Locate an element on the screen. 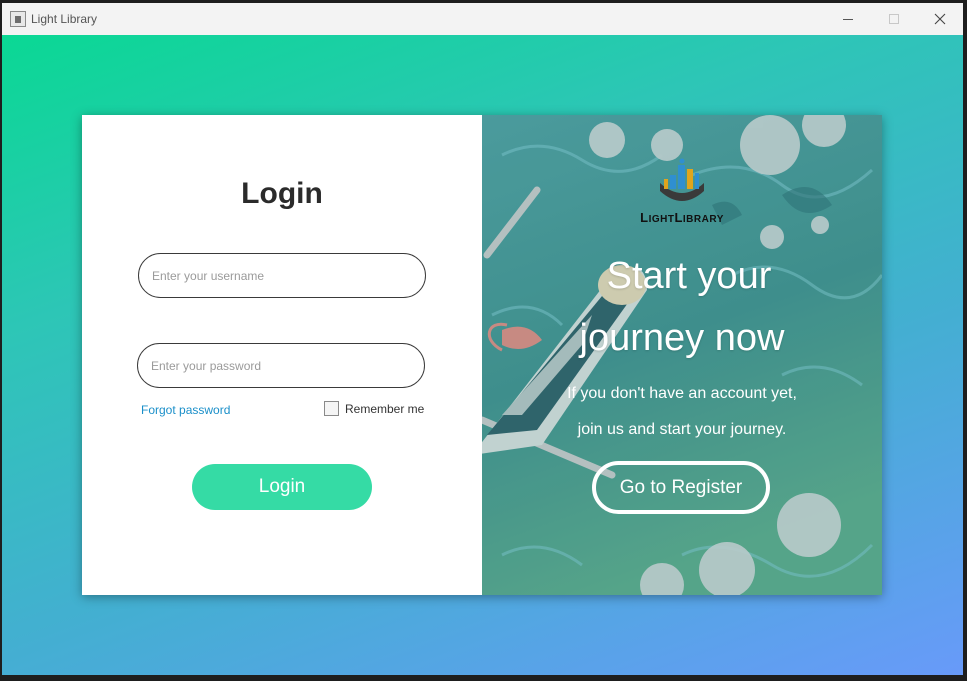 This screenshot has width=967, height=681. forgot-password-link: Forgot password is located at coordinates (185, 410).